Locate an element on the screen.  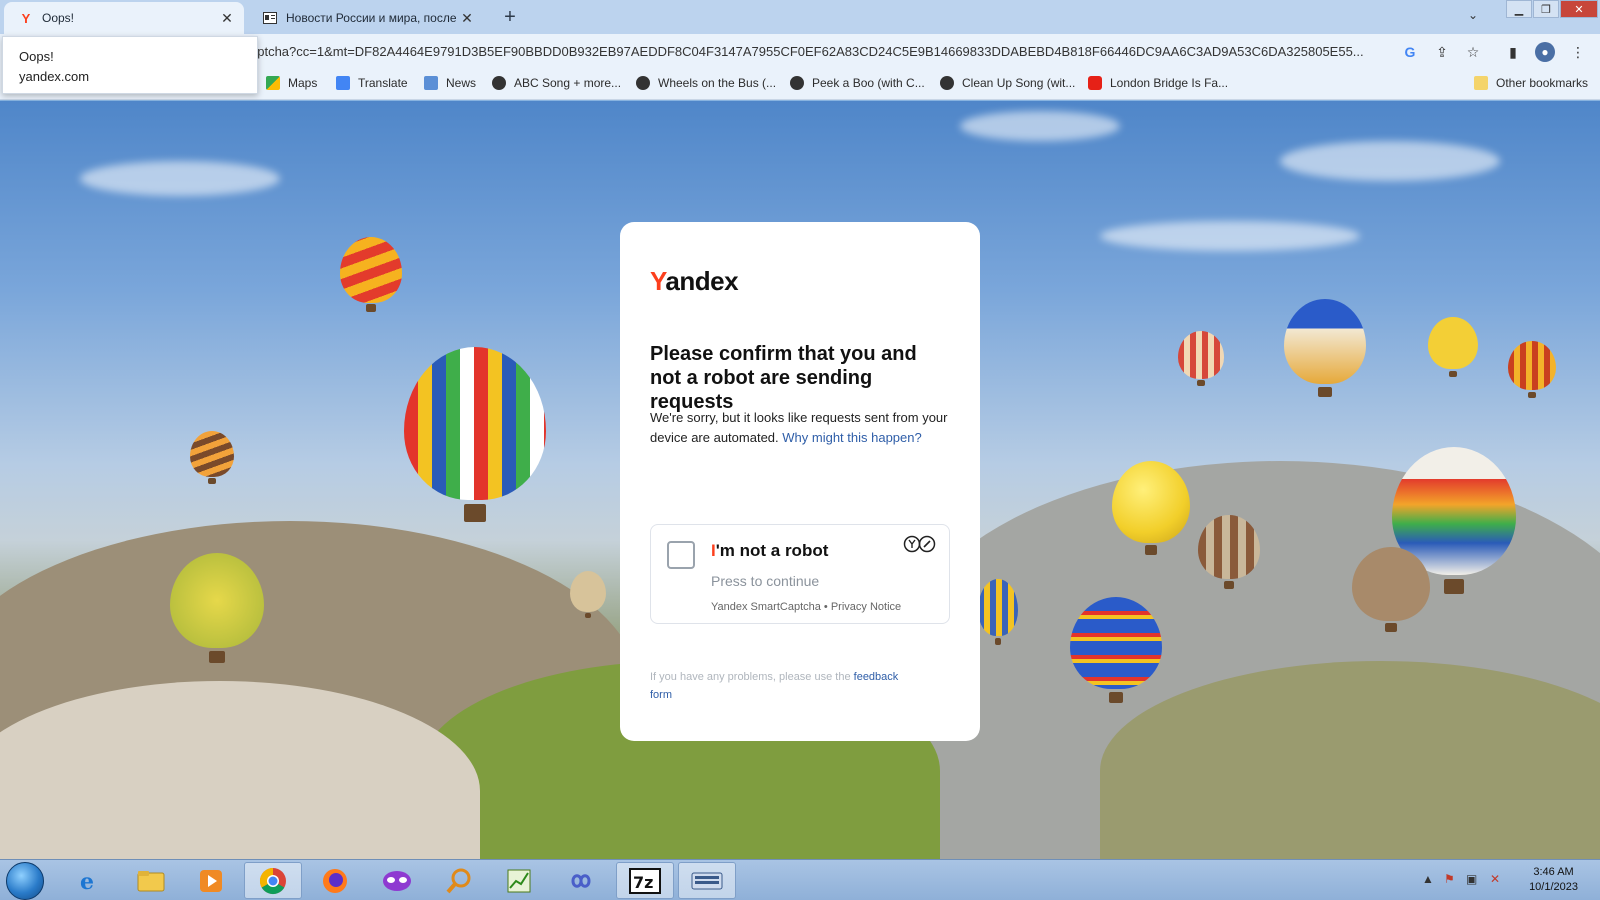
why-link: Why might this happen? is located at coordinates (851, 437).